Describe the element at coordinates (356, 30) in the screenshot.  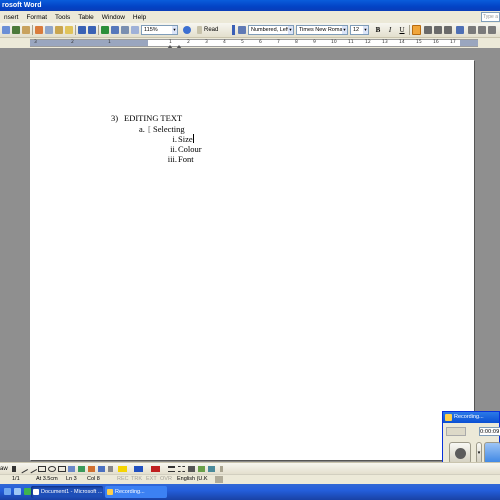
I see `font-size-value: 12` at that location.